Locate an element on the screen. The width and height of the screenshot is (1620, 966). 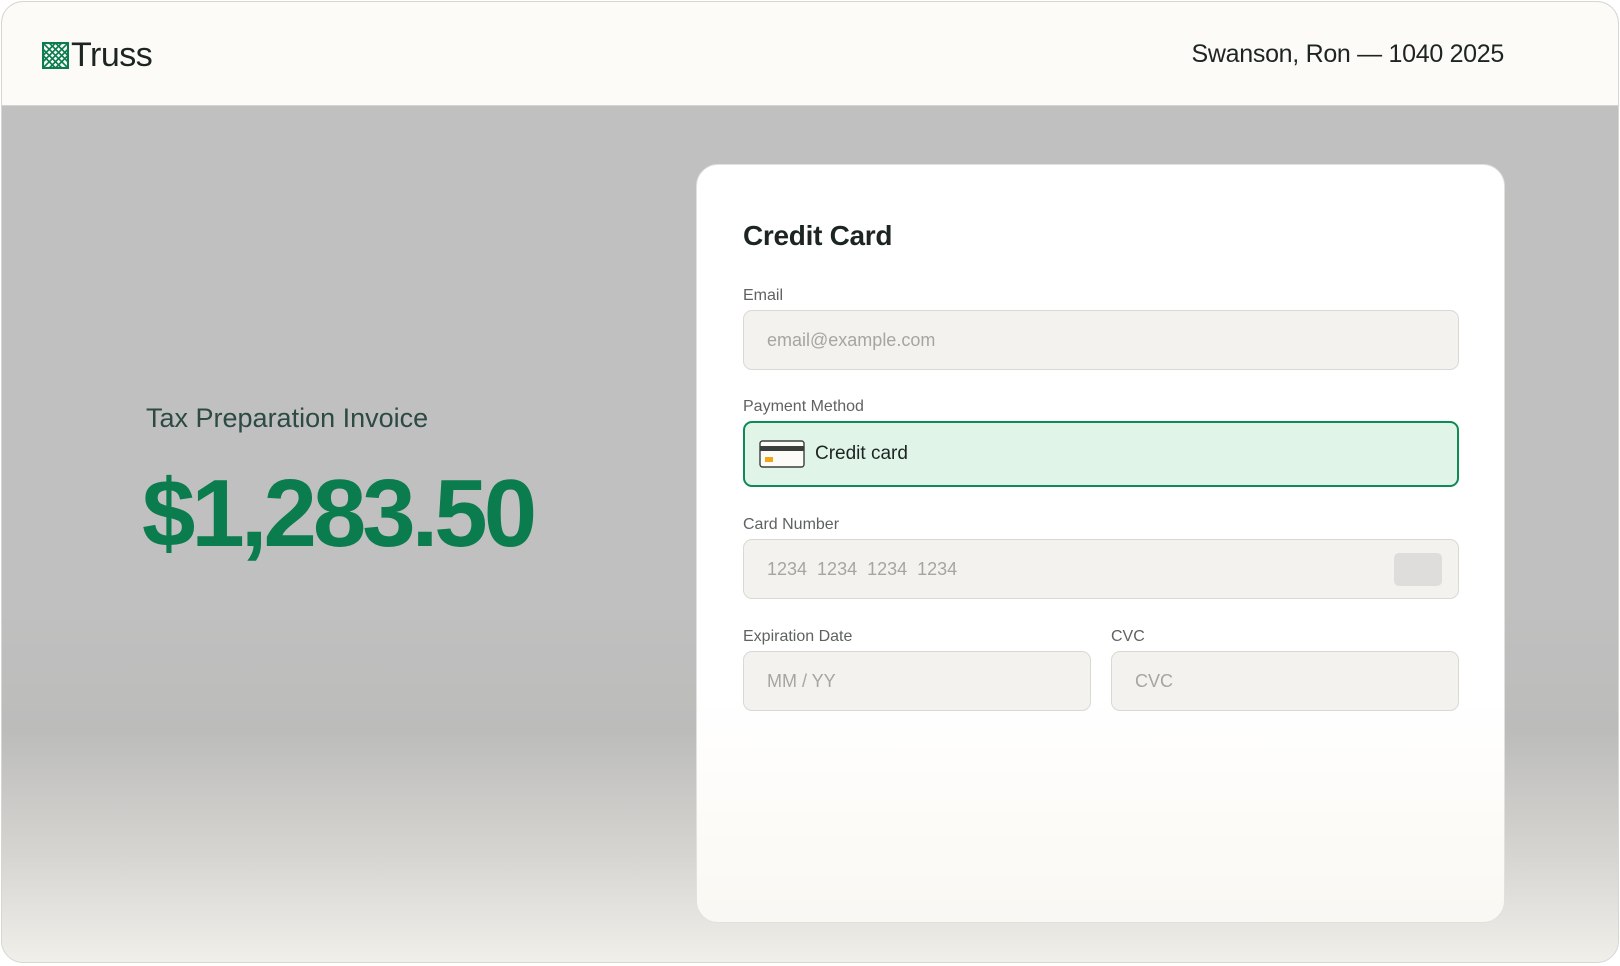
expiration-field: MM / YY is located at coordinates (917, 681).